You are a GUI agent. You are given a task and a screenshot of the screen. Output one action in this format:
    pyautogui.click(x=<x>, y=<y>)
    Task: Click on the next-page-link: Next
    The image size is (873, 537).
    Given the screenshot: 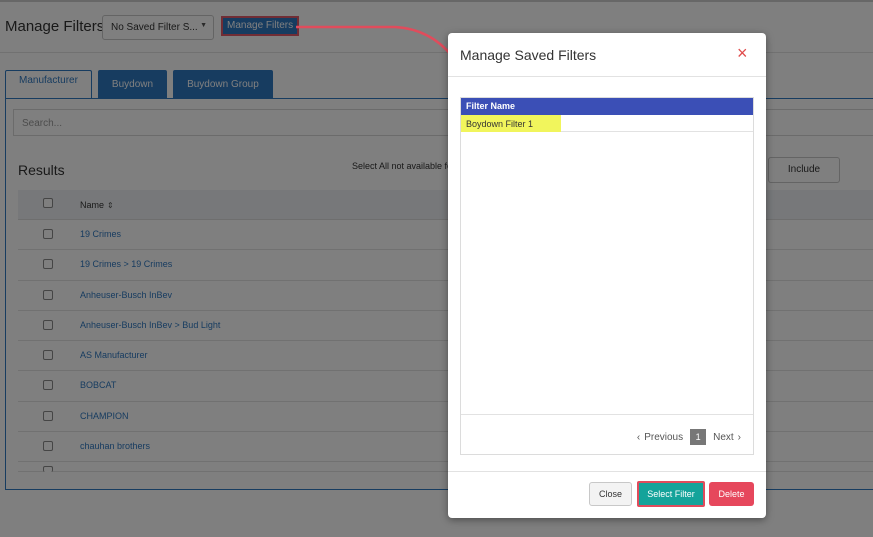 What is the action you would take?
    pyautogui.click(x=723, y=437)
    